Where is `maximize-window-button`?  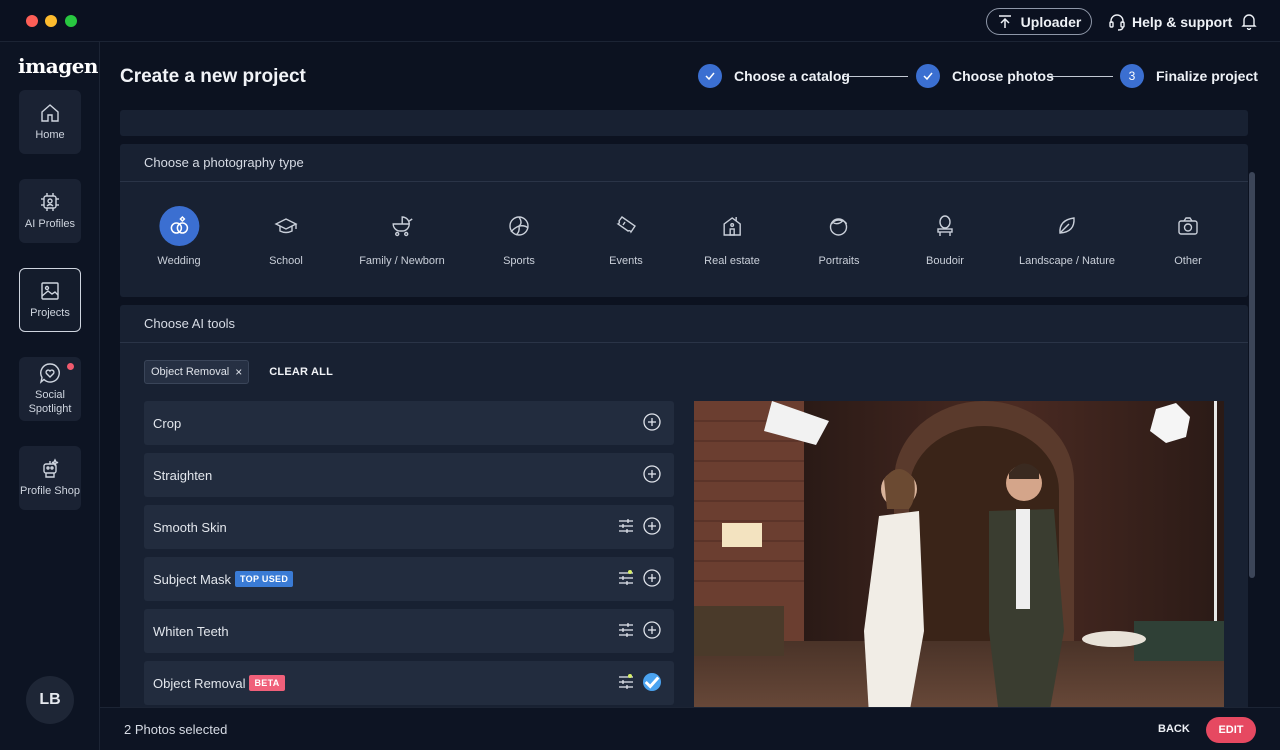
maximize-window-button is located at coordinates (71, 21).